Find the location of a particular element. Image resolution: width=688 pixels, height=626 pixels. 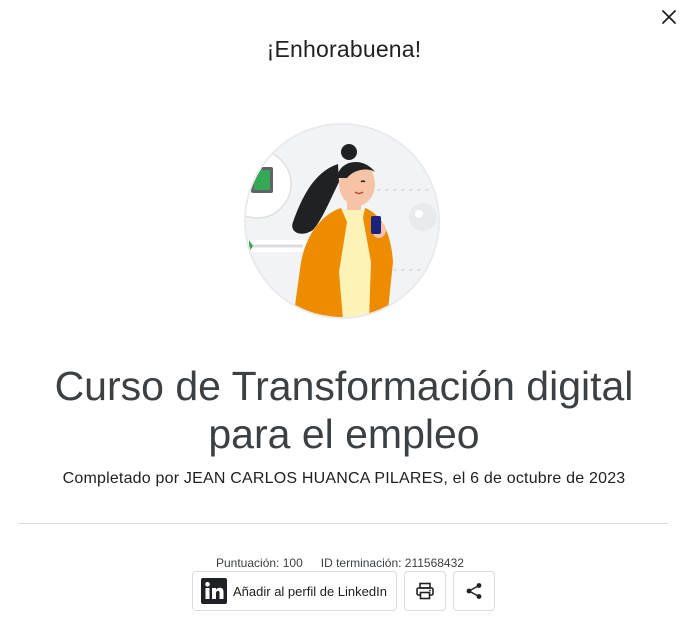

share-button is located at coordinates (474, 591).